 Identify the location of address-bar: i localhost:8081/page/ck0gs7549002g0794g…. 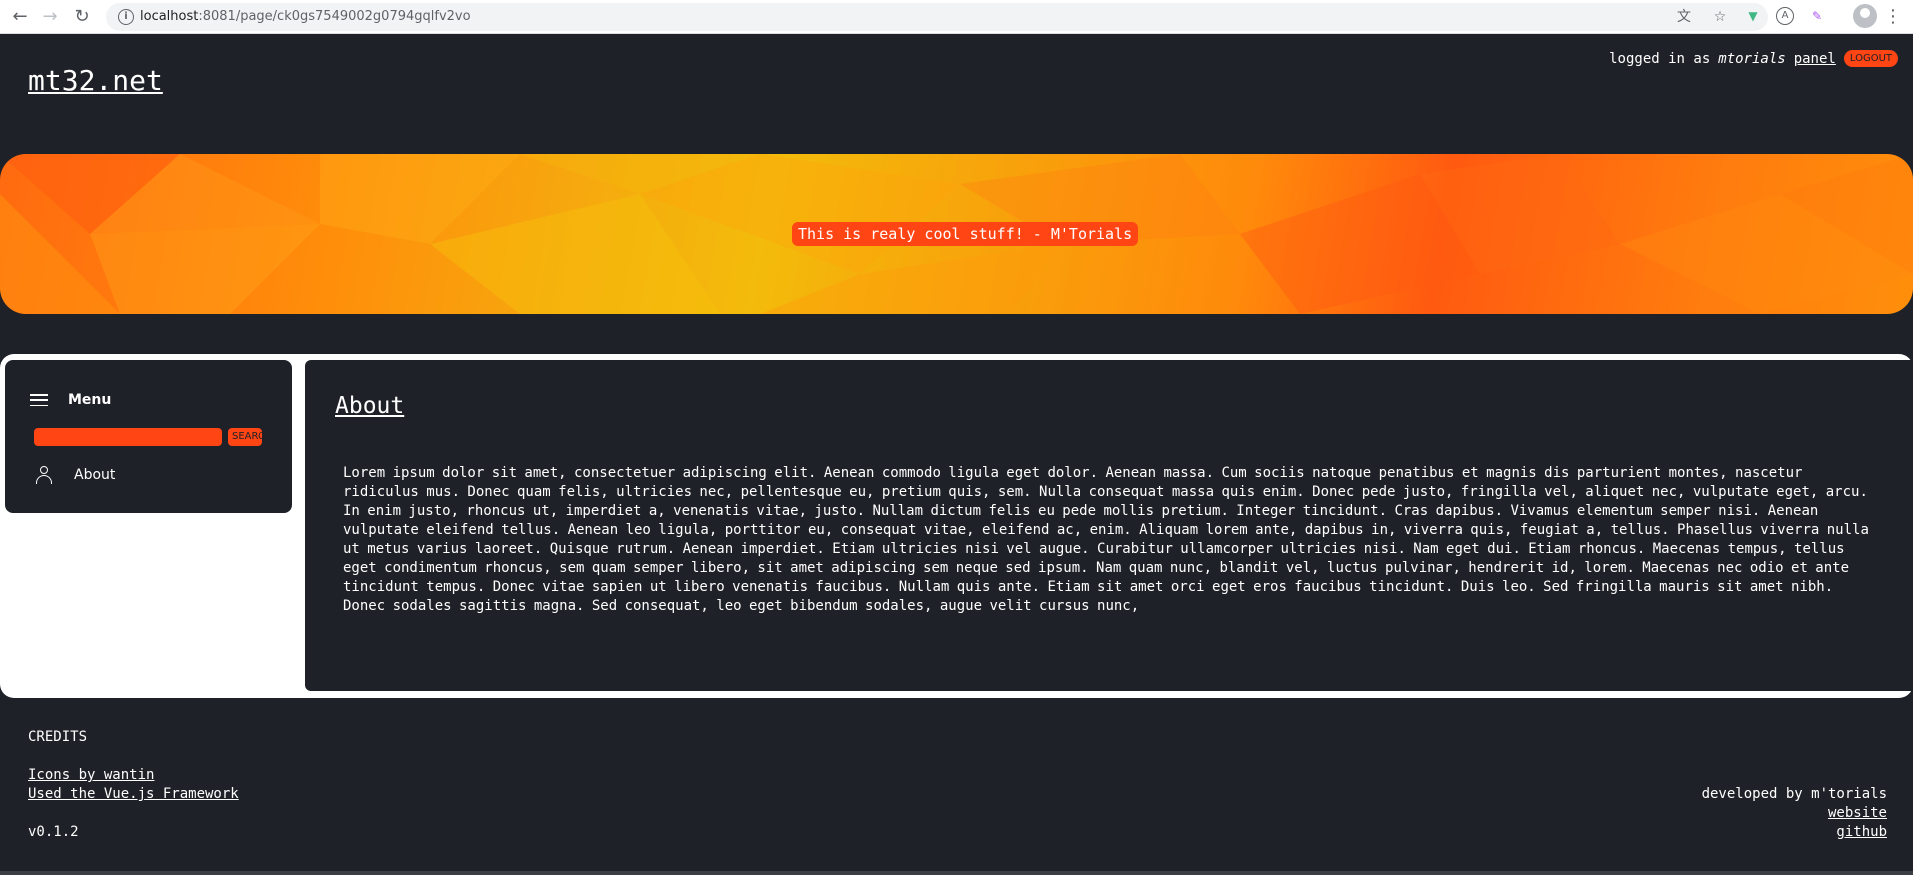
(937, 17).